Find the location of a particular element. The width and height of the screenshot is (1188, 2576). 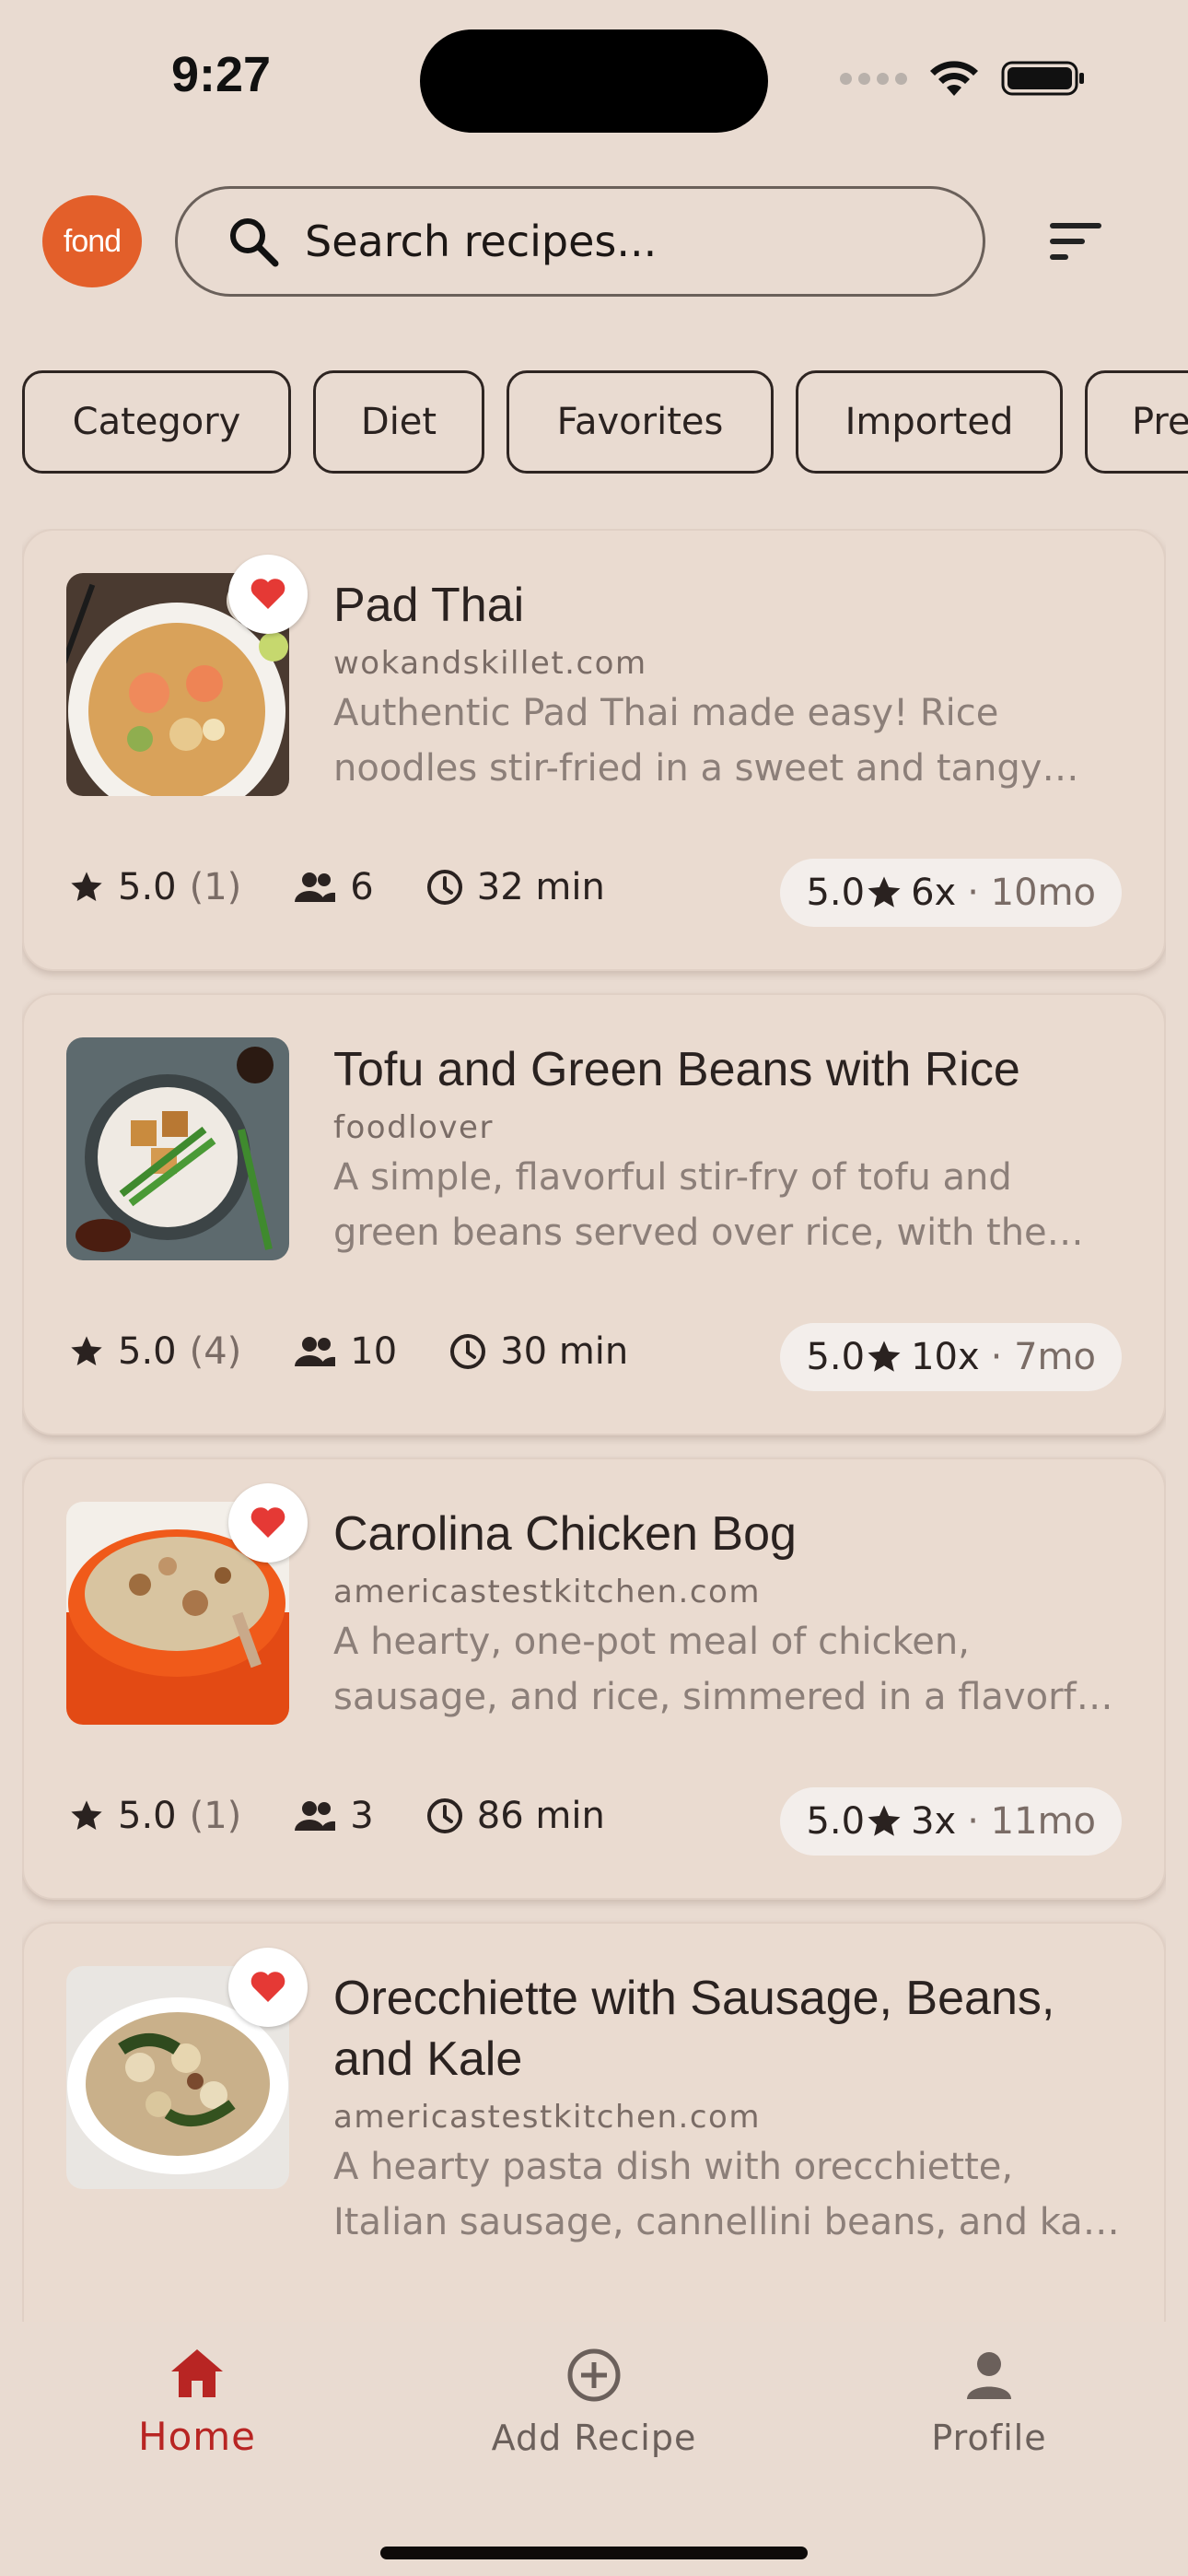

servings-value: 6 is located at coordinates (362, 887).